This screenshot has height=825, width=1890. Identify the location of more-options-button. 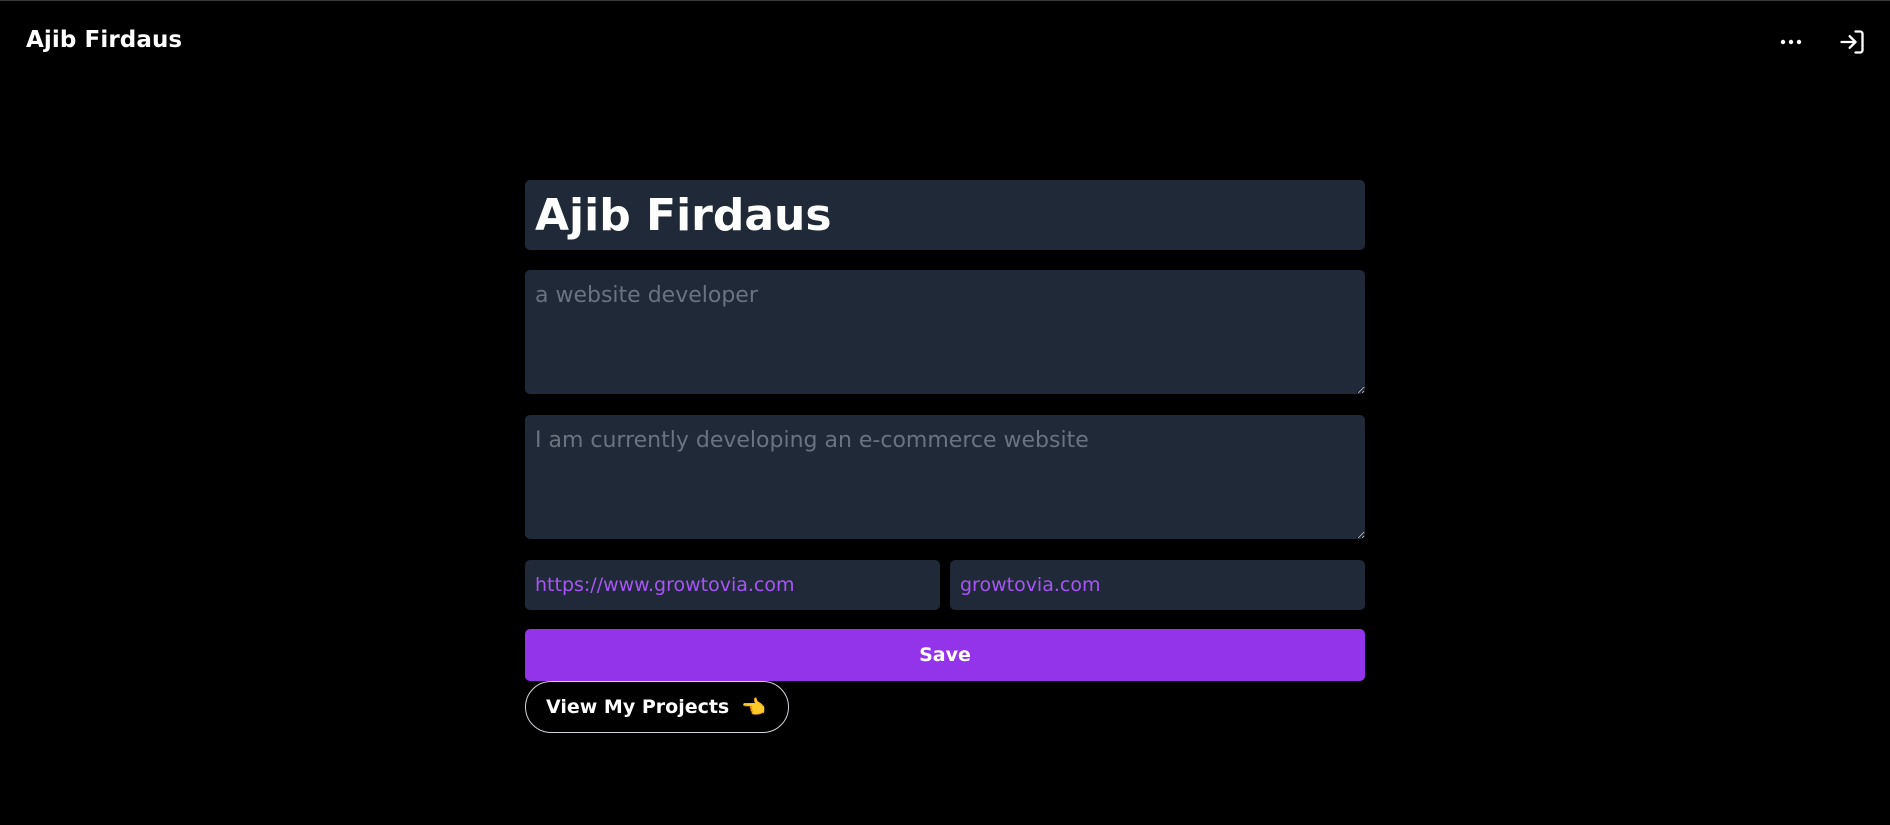
(1791, 42).